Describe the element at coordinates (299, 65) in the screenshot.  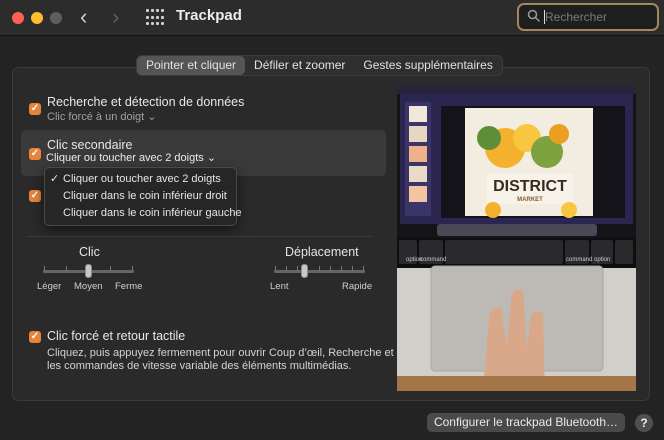
I see `tab-scroll-zoom: Défiler et zoomer` at that location.